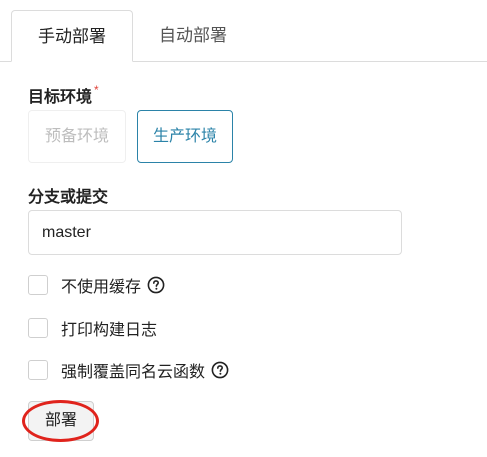 The width and height of the screenshot is (487, 457). I want to click on print-build-log-label: 打印构建日志, so click(109, 330).